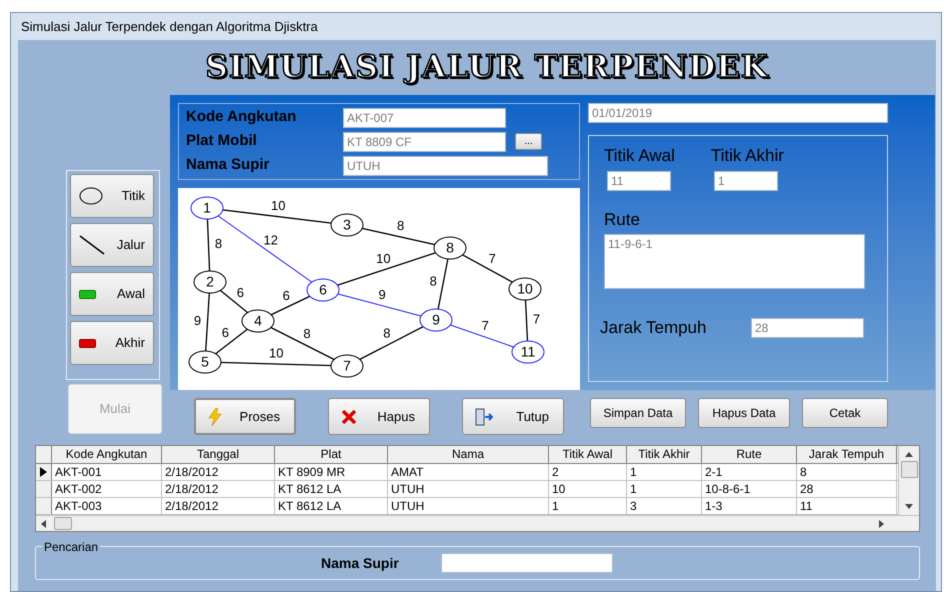 The height and width of the screenshot is (592, 944). What do you see at coordinates (749, 506) in the screenshot?
I see `table-cell: 1-3` at bounding box center [749, 506].